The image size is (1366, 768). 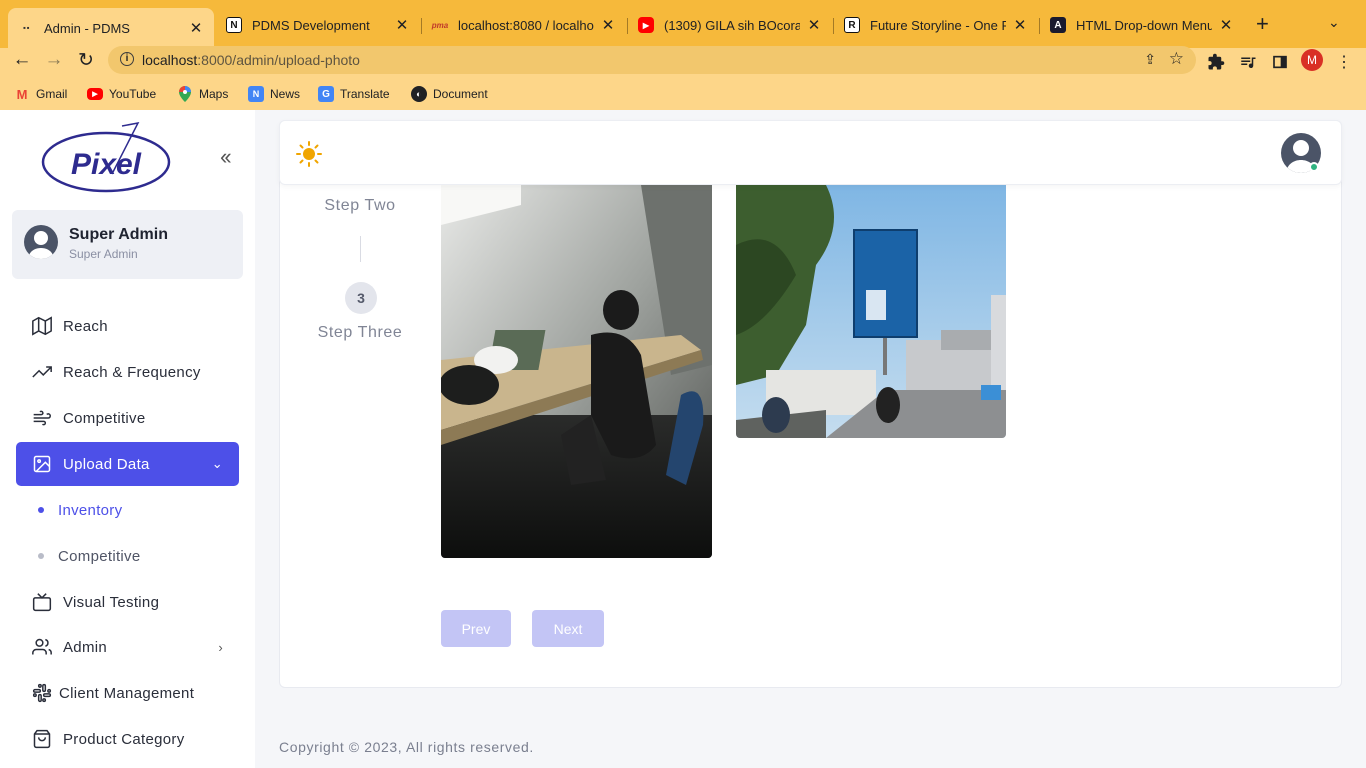 I want to click on tab-title: localhost:8080 / localhost, so click(x=526, y=25).